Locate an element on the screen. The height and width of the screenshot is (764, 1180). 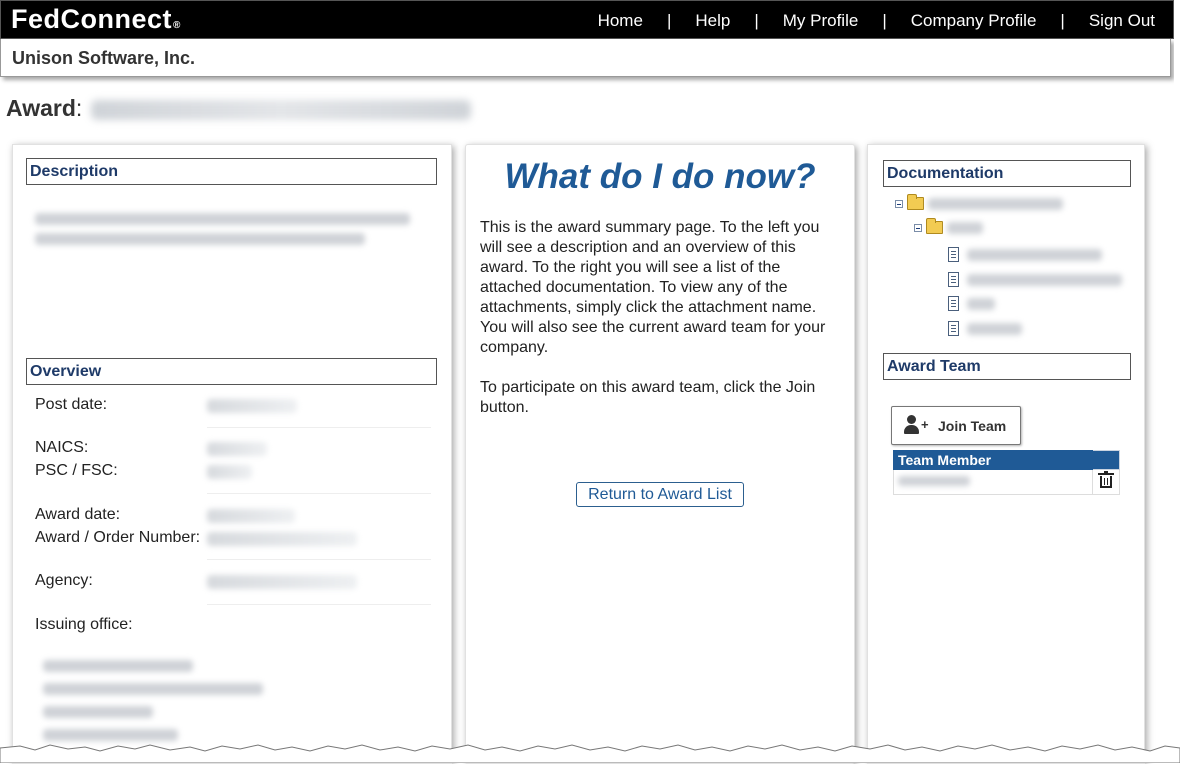
table-row is located at coordinates (1006, 482).